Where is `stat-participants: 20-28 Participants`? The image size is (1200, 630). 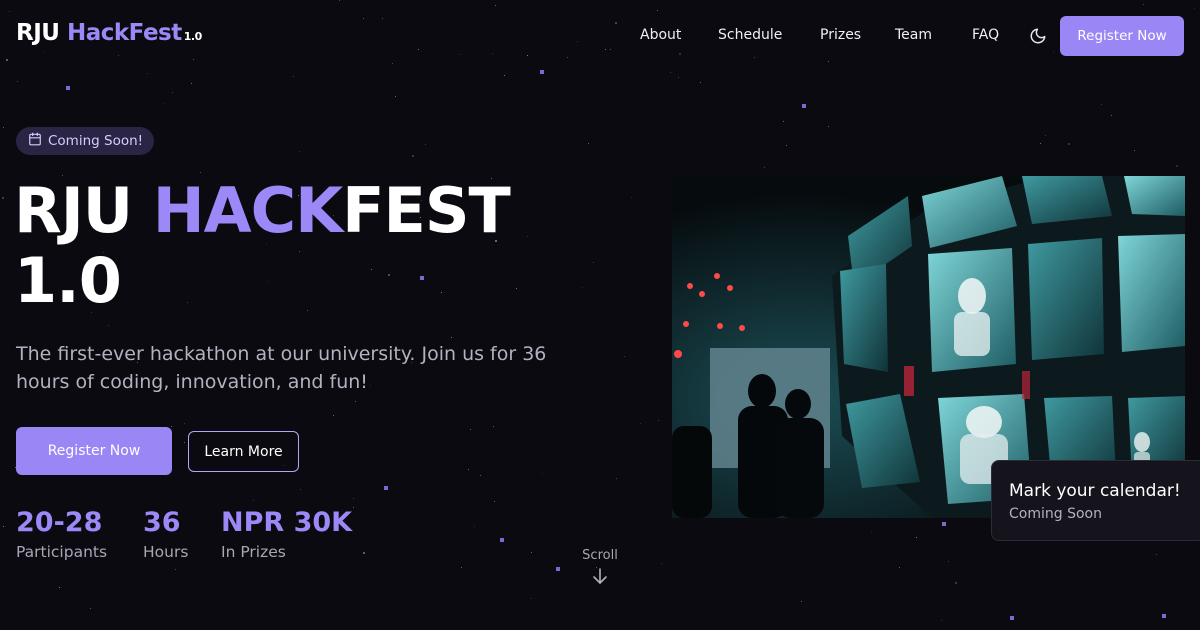 stat-participants: 20-28 Participants is located at coordinates (61, 534).